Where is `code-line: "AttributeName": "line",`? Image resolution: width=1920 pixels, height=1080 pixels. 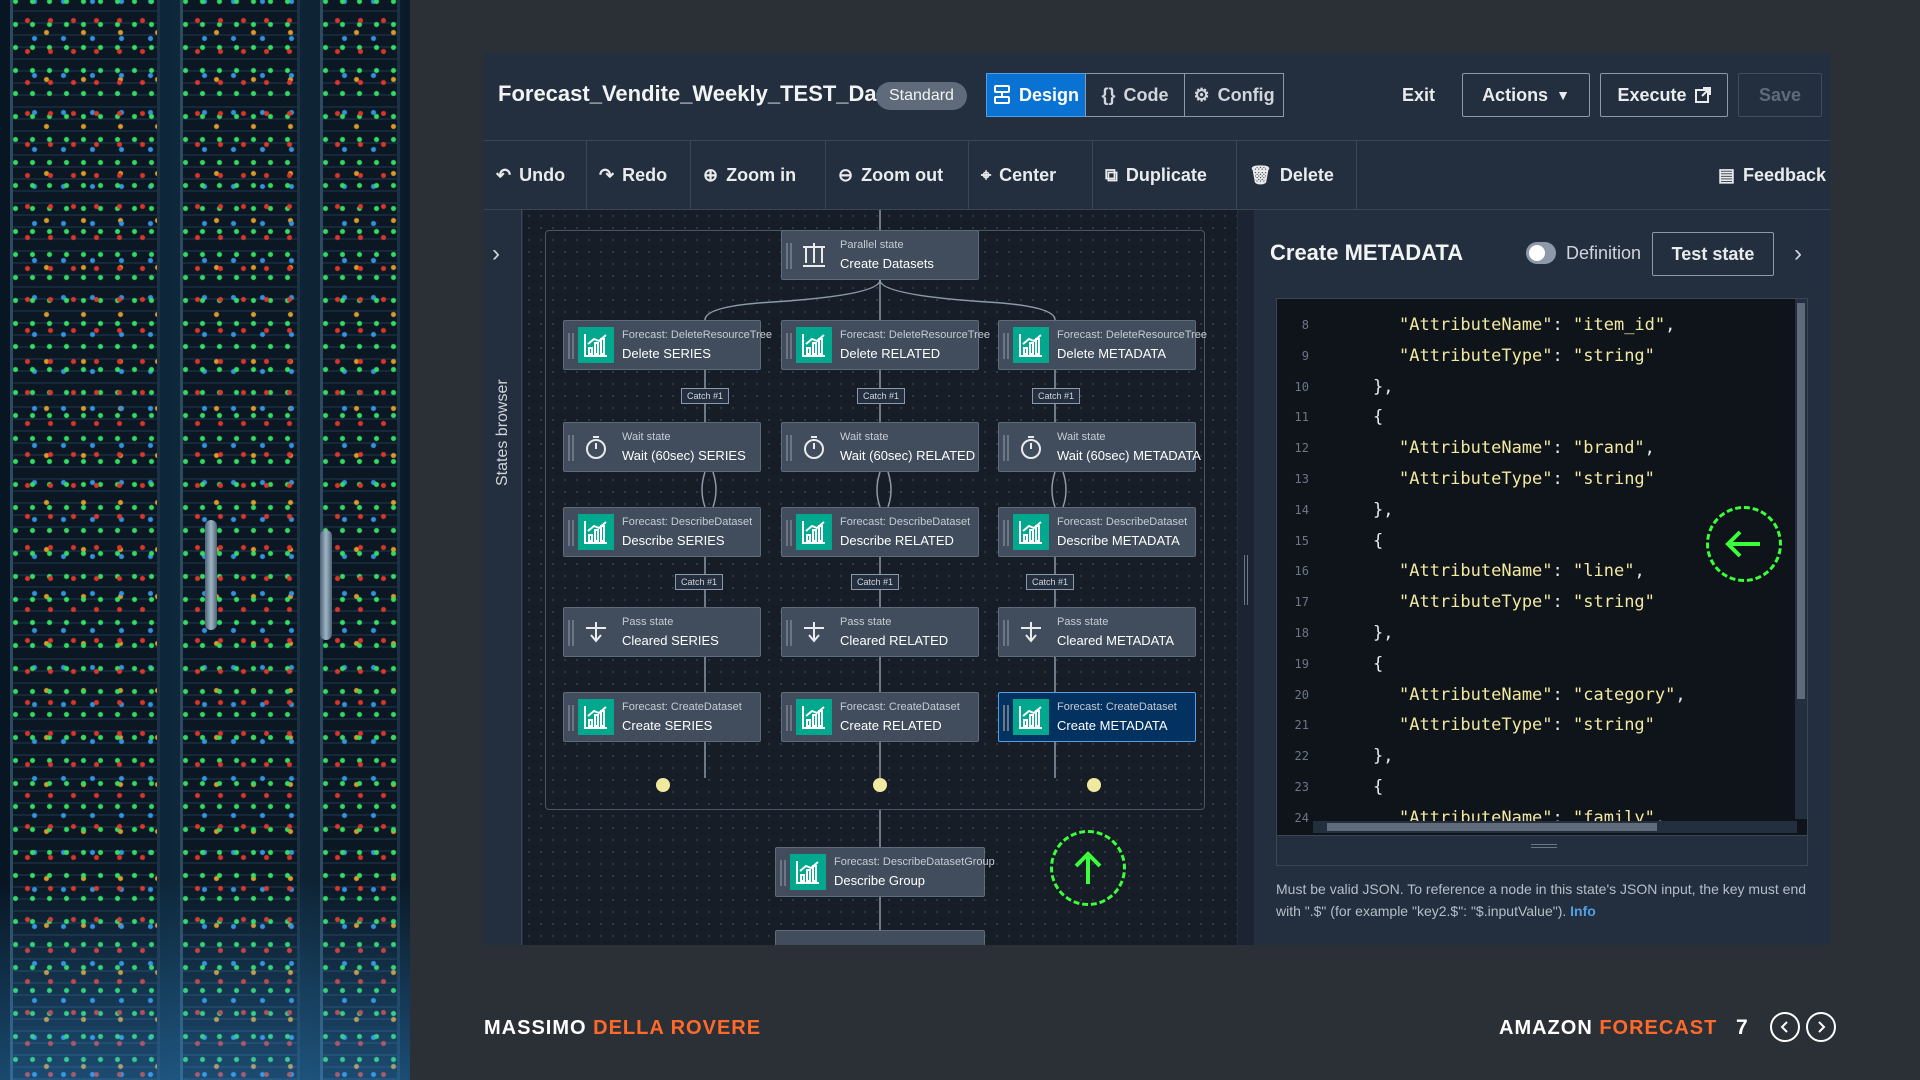 code-line: "AttributeName": "line", is located at coordinates (1522, 571).